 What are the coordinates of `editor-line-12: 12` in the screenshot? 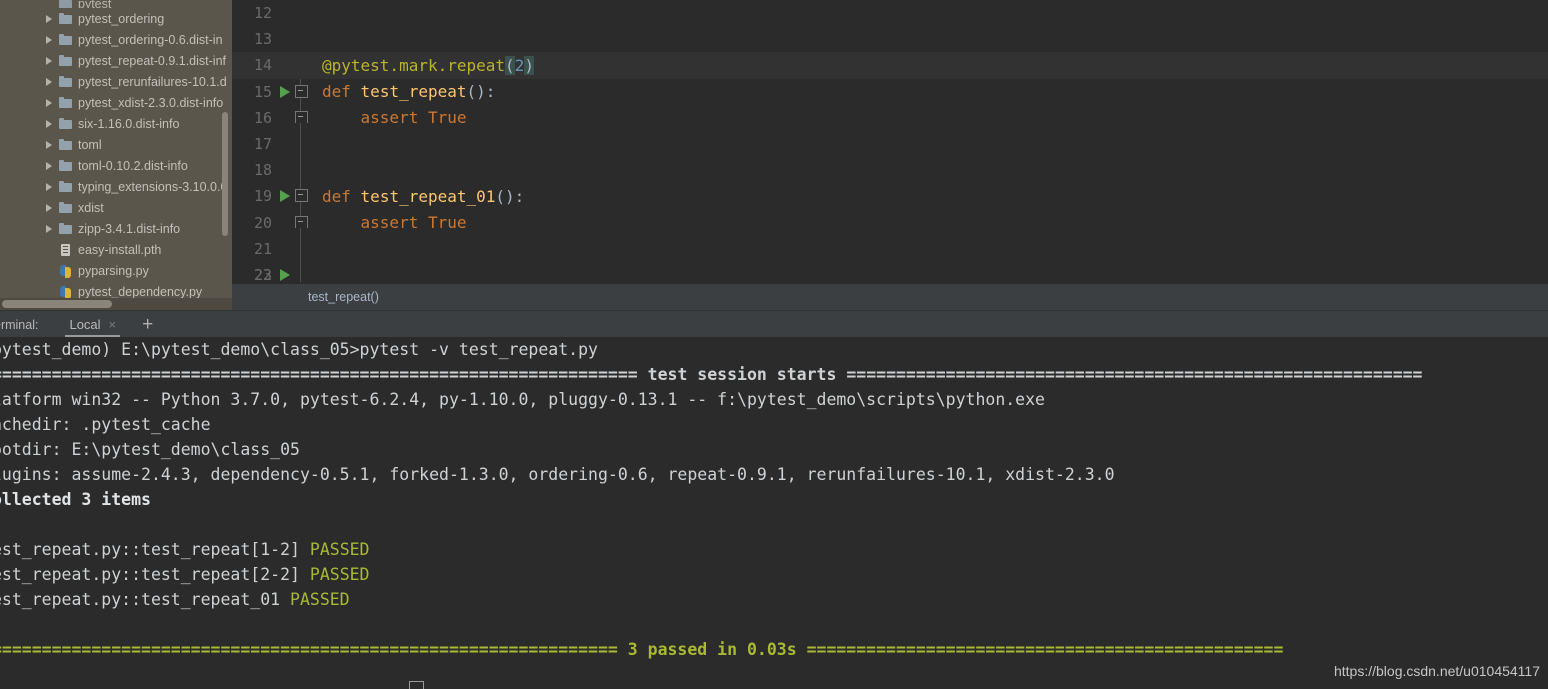 It's located at (890, 13).